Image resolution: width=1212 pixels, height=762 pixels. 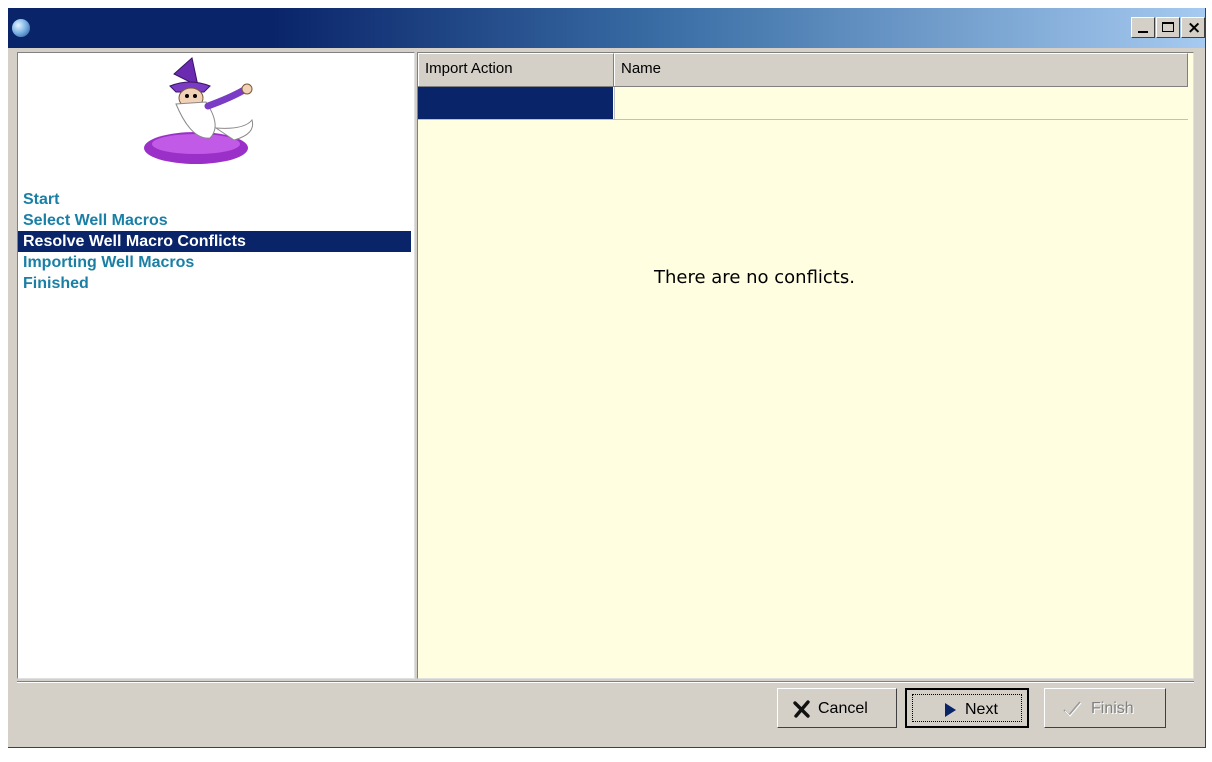 What do you see at coordinates (901, 103) in the screenshot?
I see `cell-name` at bounding box center [901, 103].